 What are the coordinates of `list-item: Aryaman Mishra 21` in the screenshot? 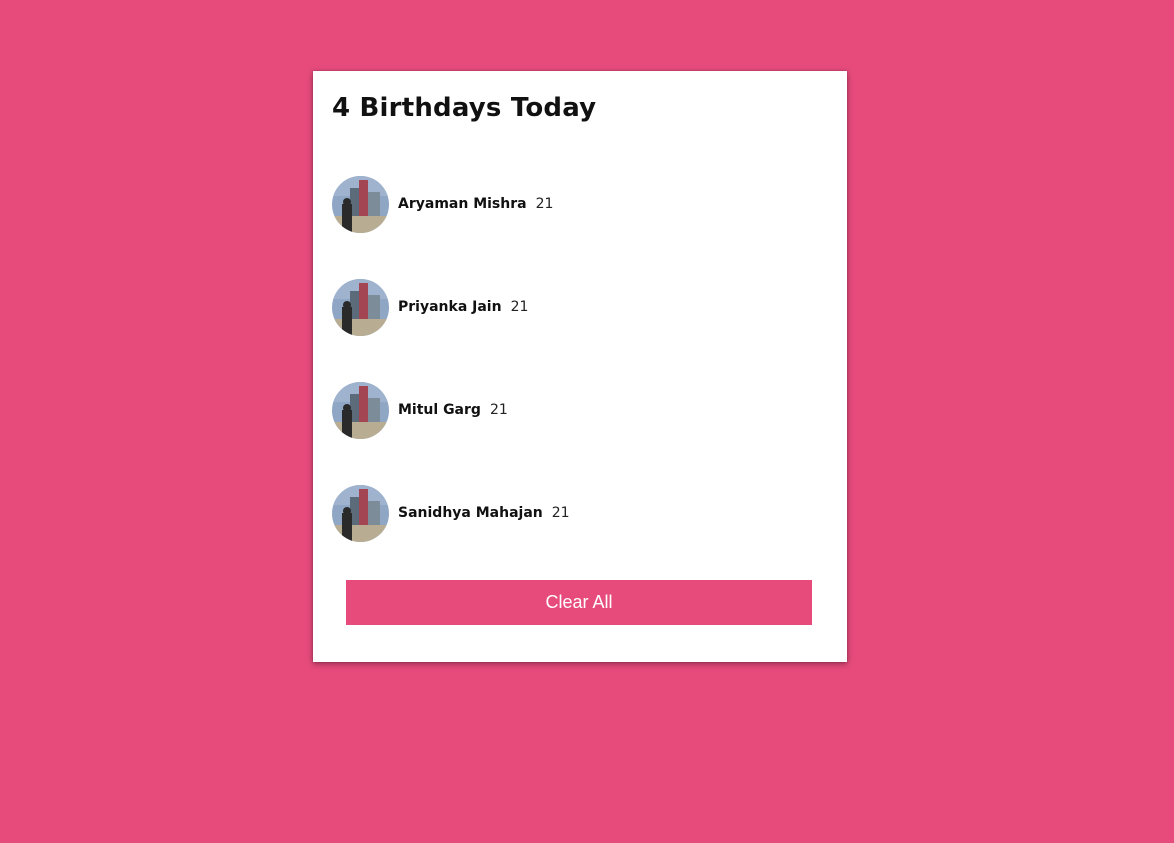 It's located at (442, 204).